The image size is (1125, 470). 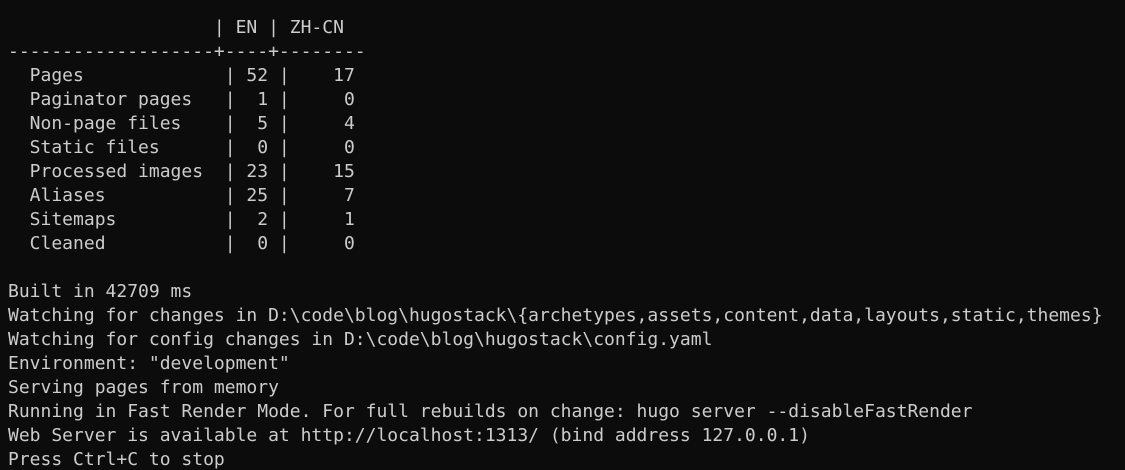 I want to click on stats-row-pages: Pages | 52 | 17, so click(x=181, y=75).